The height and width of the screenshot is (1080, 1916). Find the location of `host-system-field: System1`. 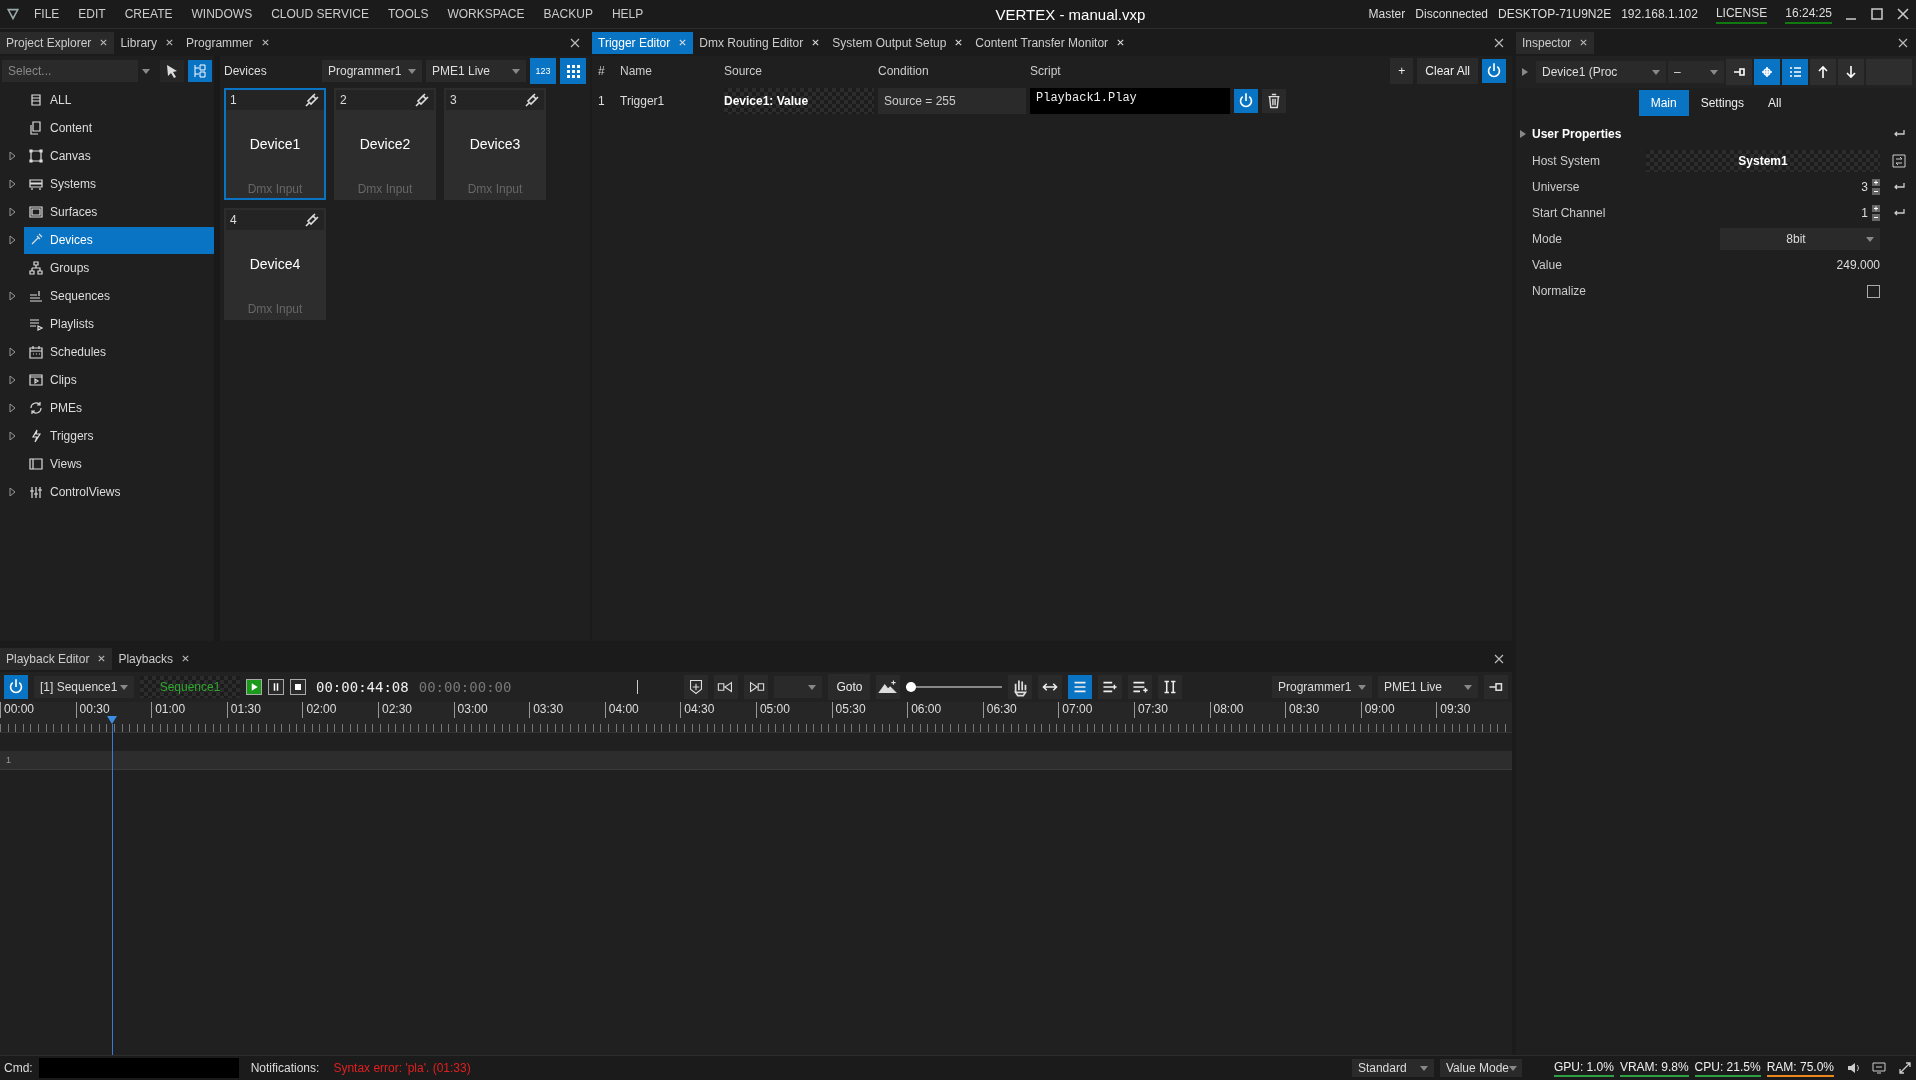

host-system-field: System1 is located at coordinates (1763, 161).